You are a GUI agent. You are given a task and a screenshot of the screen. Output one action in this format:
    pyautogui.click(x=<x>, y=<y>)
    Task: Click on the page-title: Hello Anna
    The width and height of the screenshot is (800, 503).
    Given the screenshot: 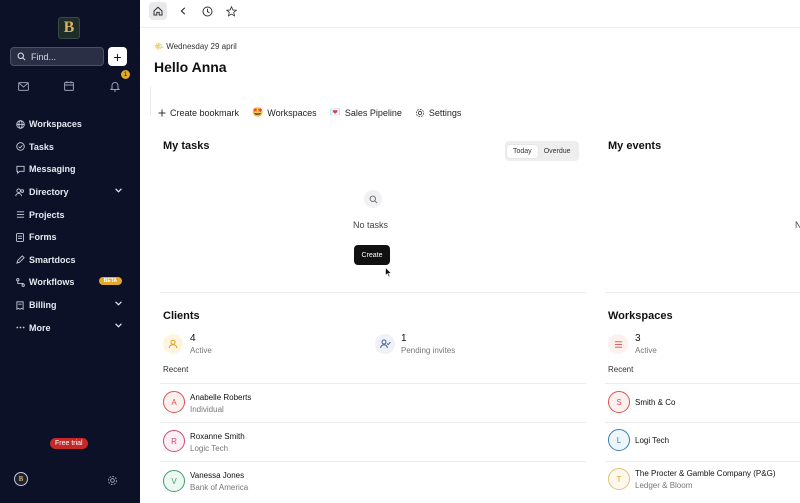 What is the action you would take?
    pyautogui.click(x=190, y=67)
    